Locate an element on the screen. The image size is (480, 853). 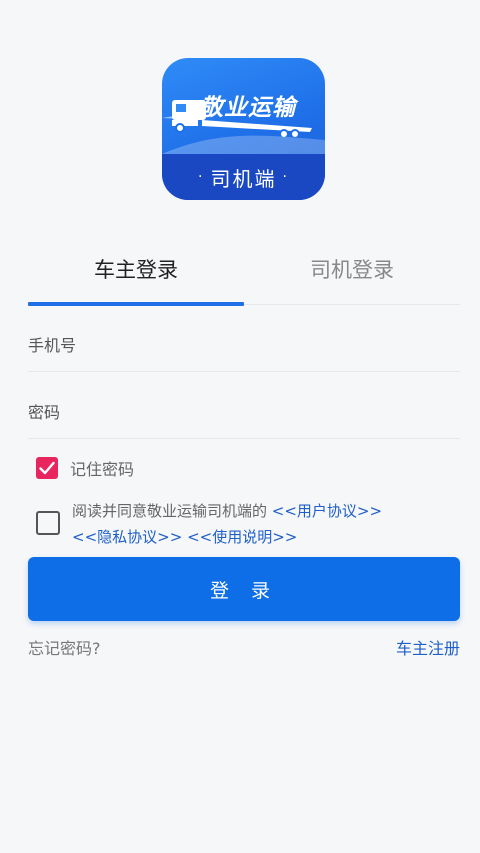
agreement-text: 阅读并同意敬业运输司机端的 <<用户协议>> <<隐私协议>> <<使用说明>> is located at coordinates (267, 524).